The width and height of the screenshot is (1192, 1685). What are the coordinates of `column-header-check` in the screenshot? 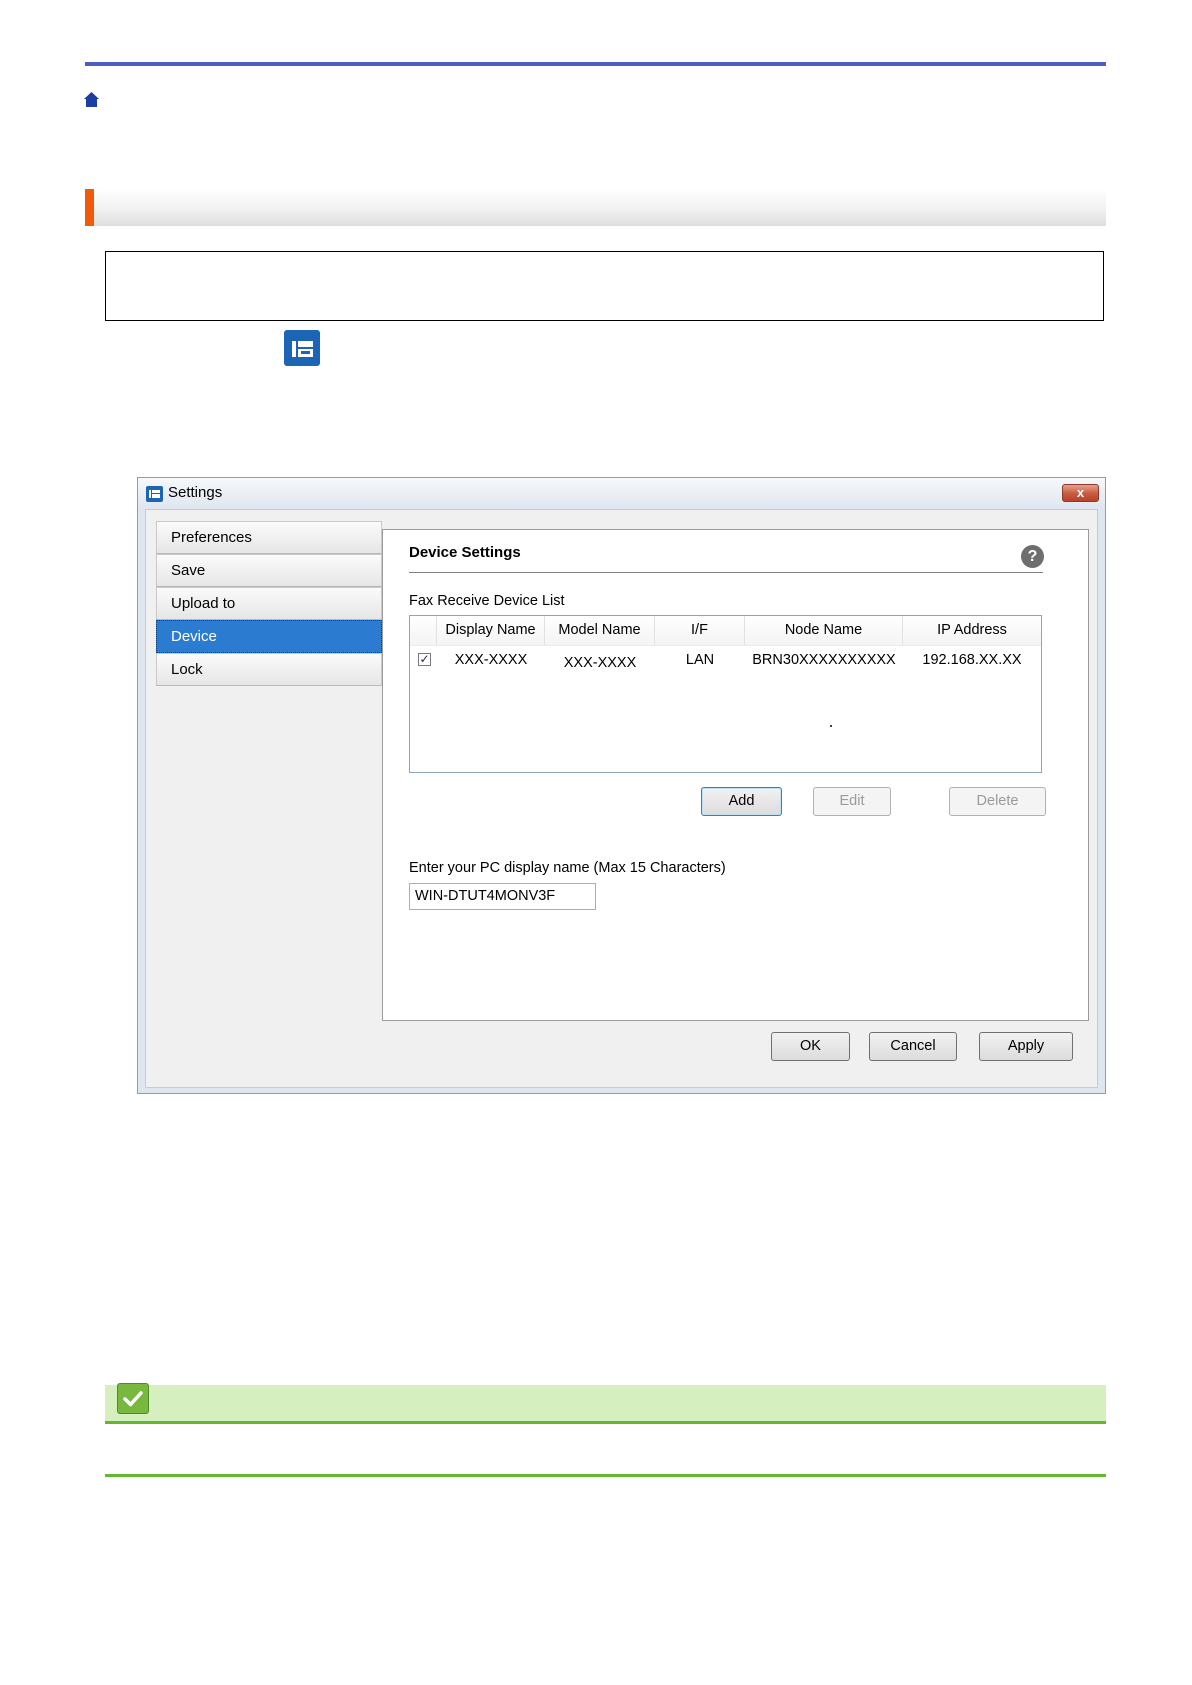 It's located at (423, 630).